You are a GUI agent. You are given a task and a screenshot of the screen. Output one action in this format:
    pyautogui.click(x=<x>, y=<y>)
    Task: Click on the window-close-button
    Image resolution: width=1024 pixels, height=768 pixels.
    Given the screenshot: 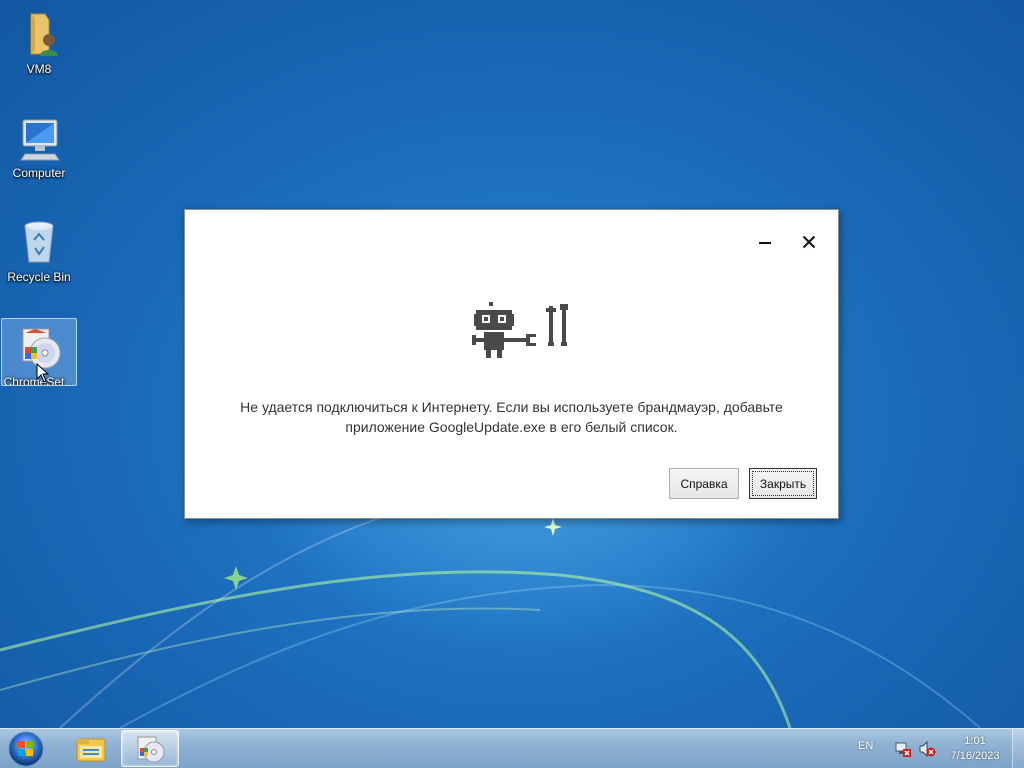 What is the action you would take?
    pyautogui.click(x=809, y=242)
    